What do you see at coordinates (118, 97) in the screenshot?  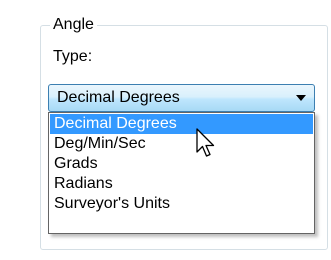 I see `combobox-selected-value: Decimal Degrees` at bounding box center [118, 97].